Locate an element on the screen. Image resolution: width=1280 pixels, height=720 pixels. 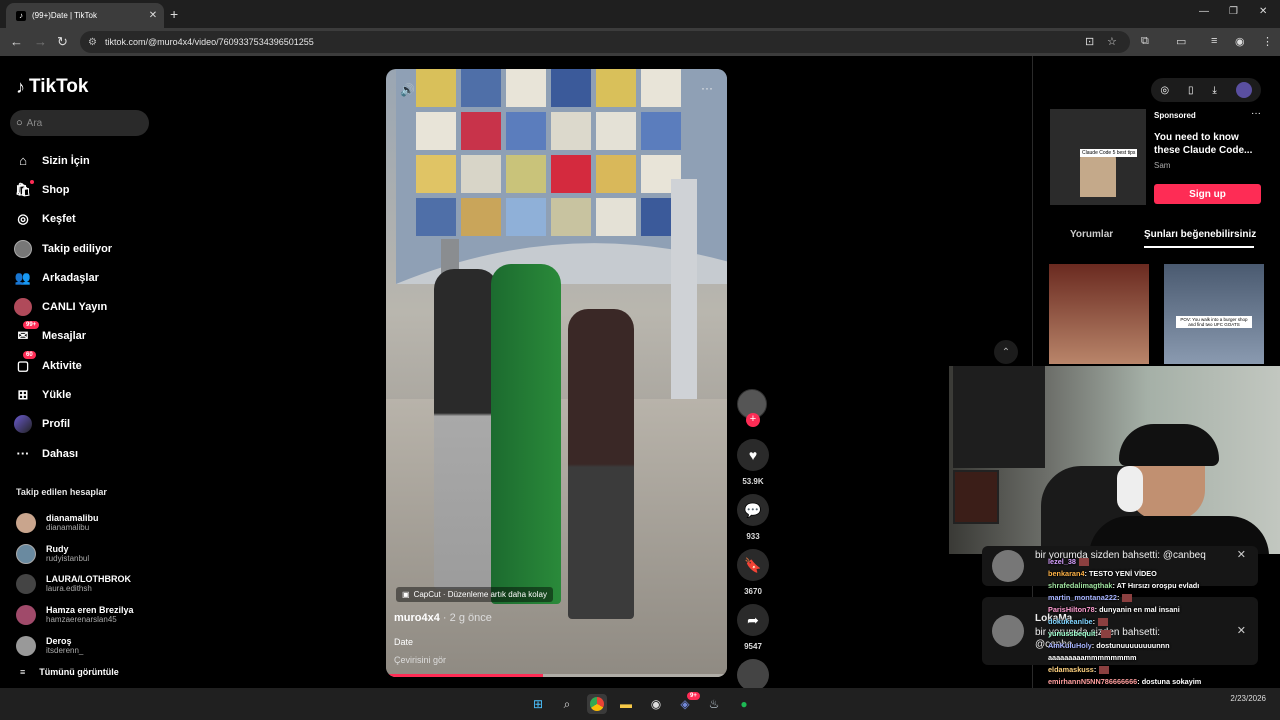
chat-username: benkaran4 is located at coordinates (1066, 573).